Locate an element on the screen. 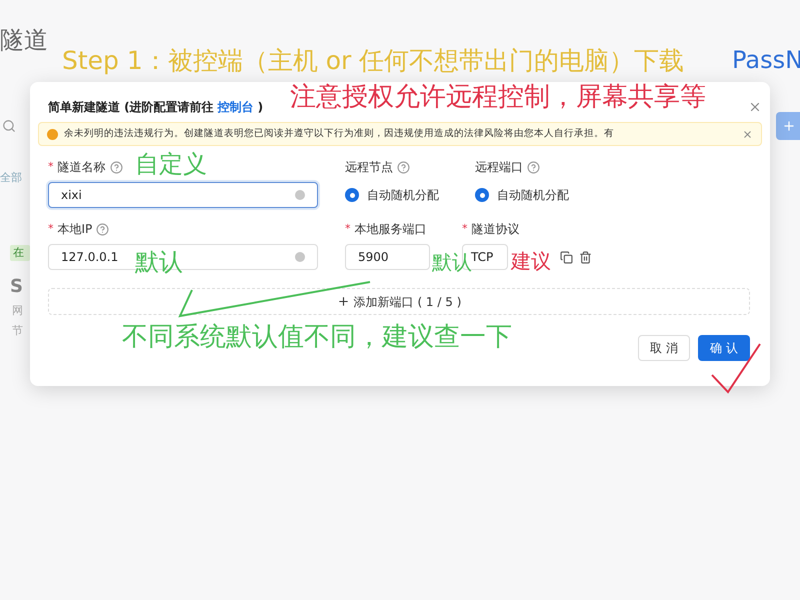 The height and width of the screenshot is (600, 800). handwritten-note: Step 1：被控端（主机 or 任何不想带出门的电脑）下载 is located at coordinates (373, 60).